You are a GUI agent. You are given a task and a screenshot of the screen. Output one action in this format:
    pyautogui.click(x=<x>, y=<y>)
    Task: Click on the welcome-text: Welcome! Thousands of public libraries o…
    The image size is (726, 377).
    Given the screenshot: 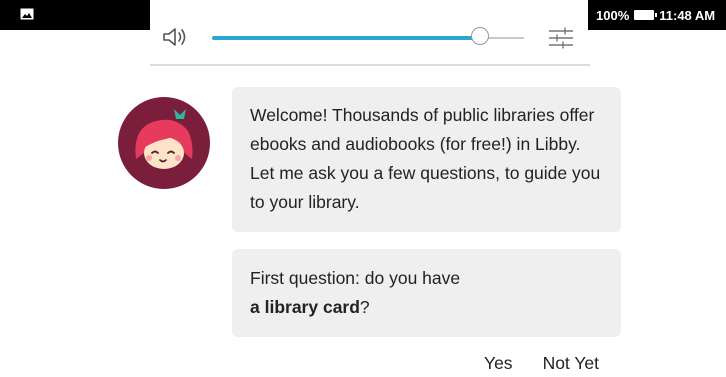 What is the action you would take?
    pyautogui.click(x=425, y=158)
    